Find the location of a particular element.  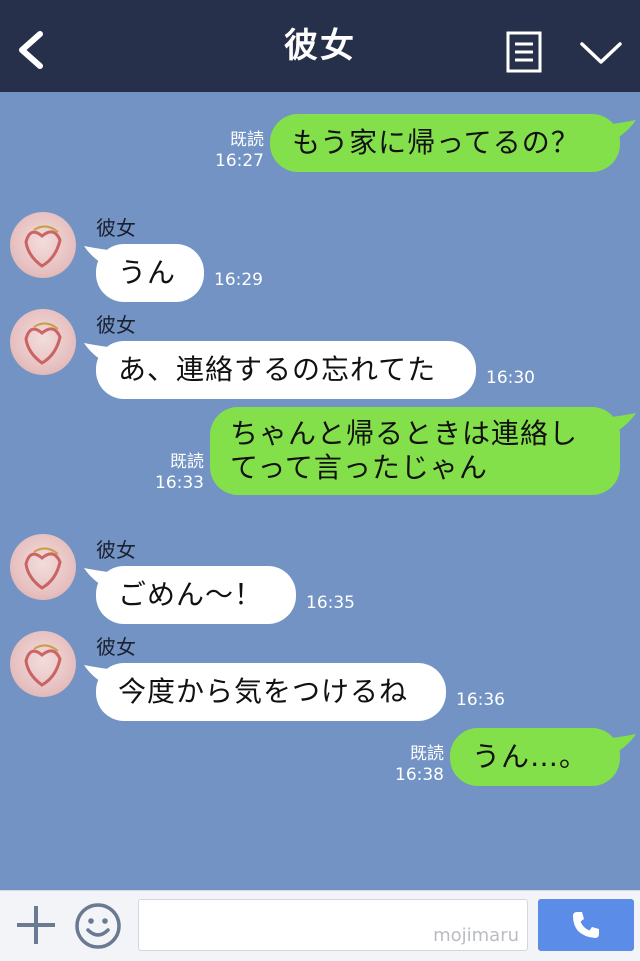

notes-icon is located at coordinates (524, 52).